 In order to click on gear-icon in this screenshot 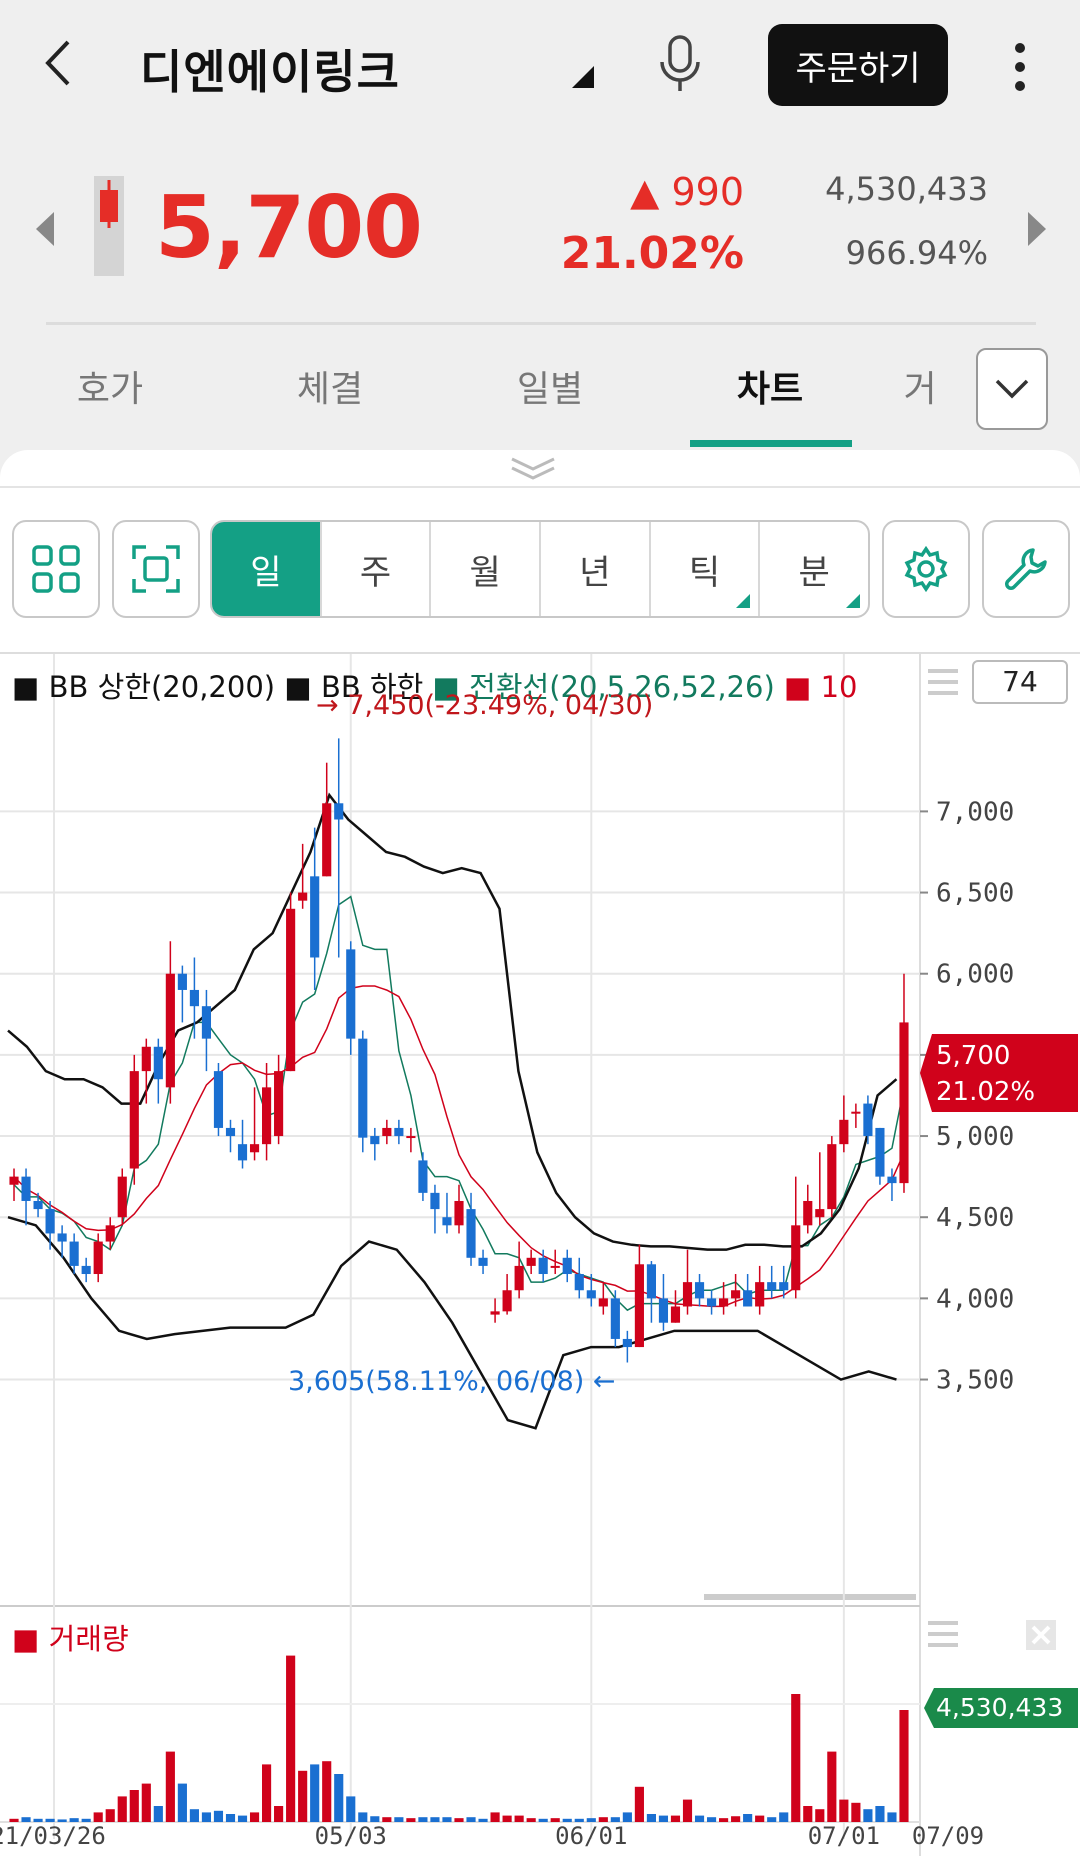, I will do `click(926, 569)`.